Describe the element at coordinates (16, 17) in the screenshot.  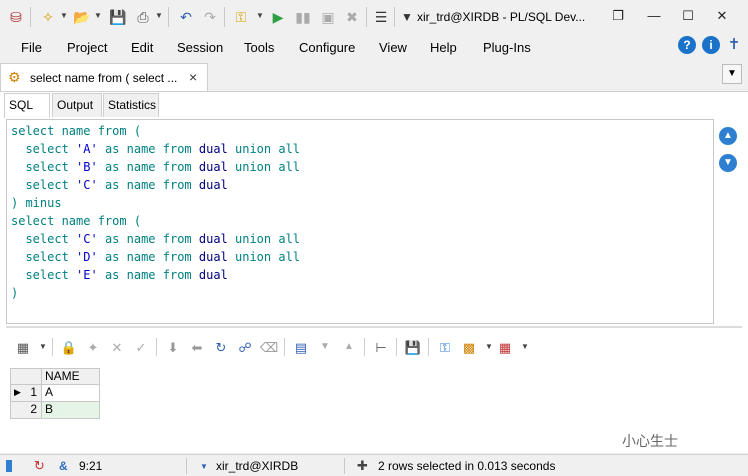
I see `database-icon: ⛁` at that location.